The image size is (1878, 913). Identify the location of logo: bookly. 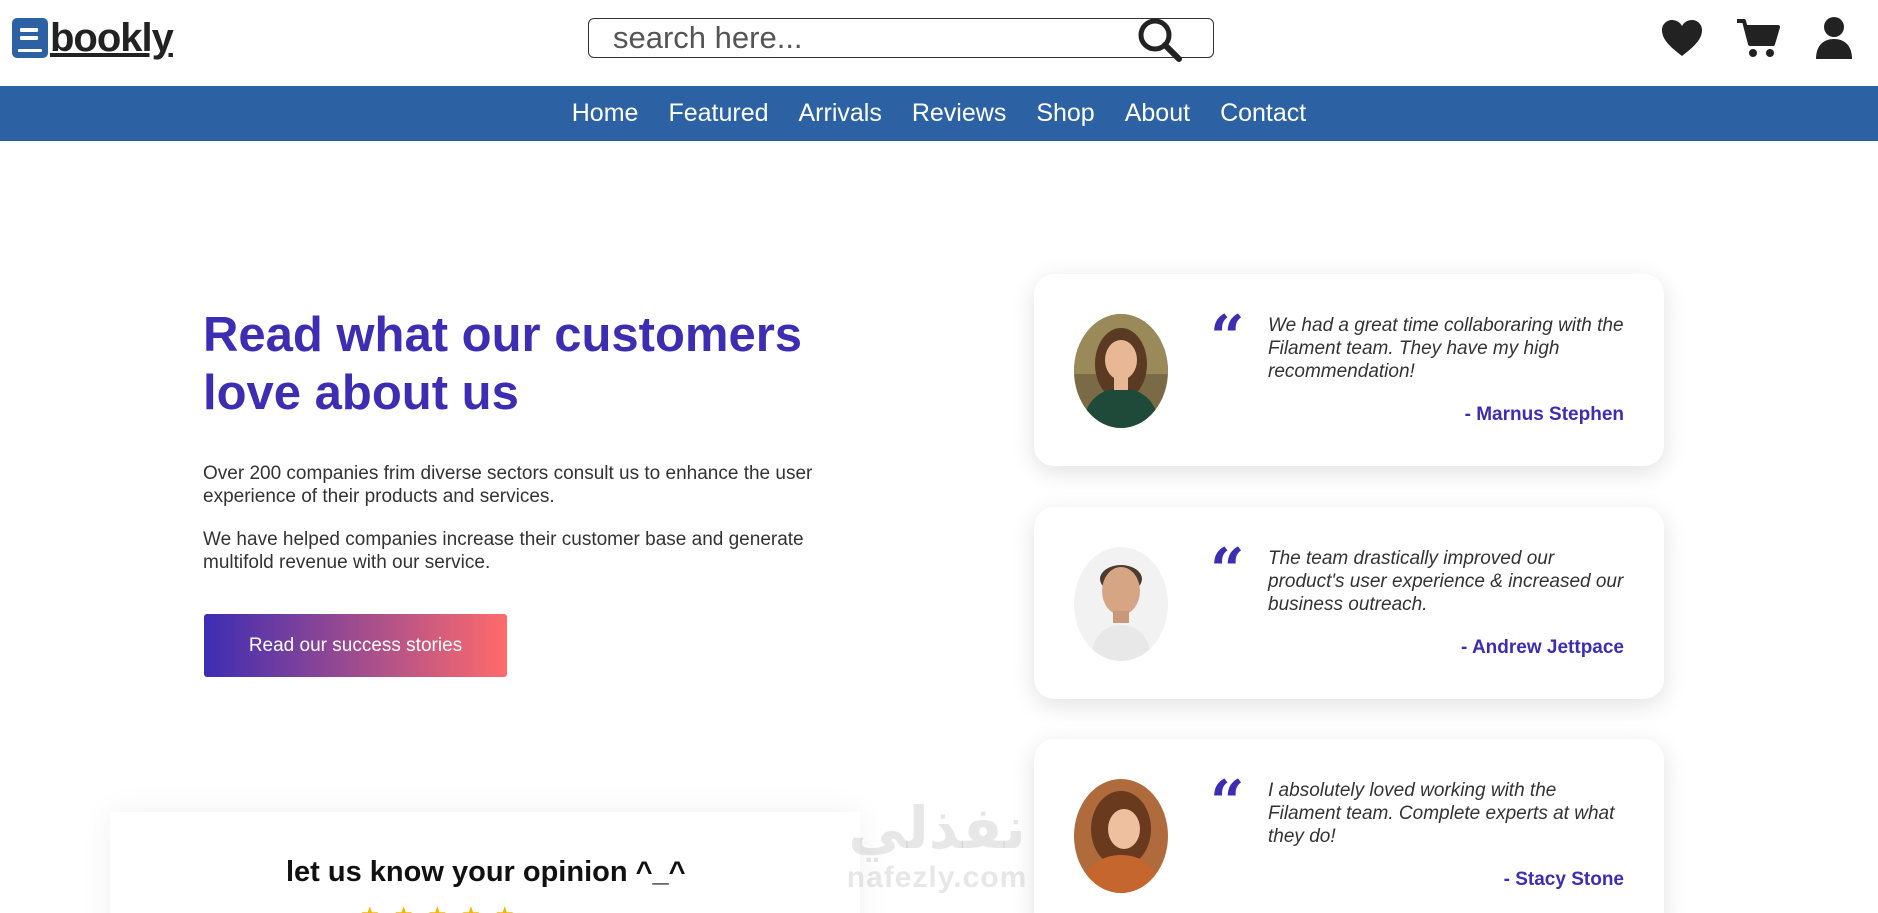
(93, 38).